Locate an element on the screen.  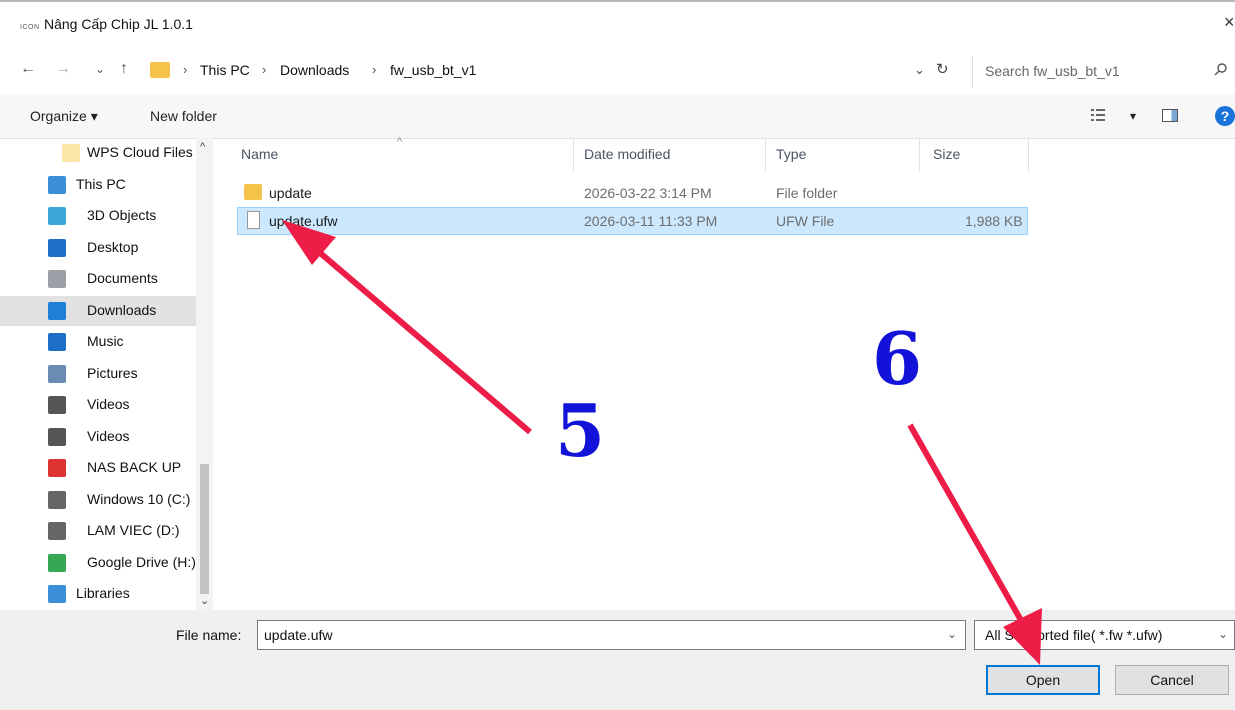
annotation-step-6: 6 is located at coordinates (897, 358).